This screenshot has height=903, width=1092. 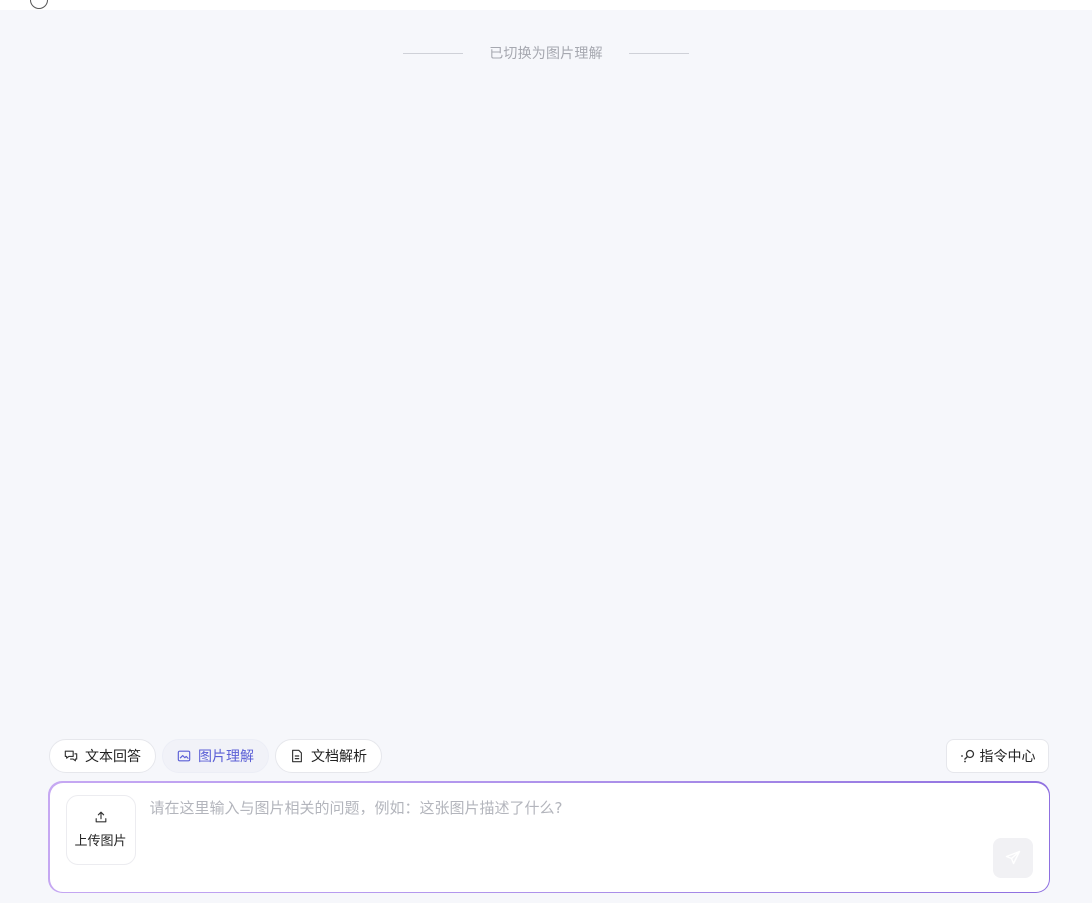 I want to click on divider-left, so click(x=433, y=53).